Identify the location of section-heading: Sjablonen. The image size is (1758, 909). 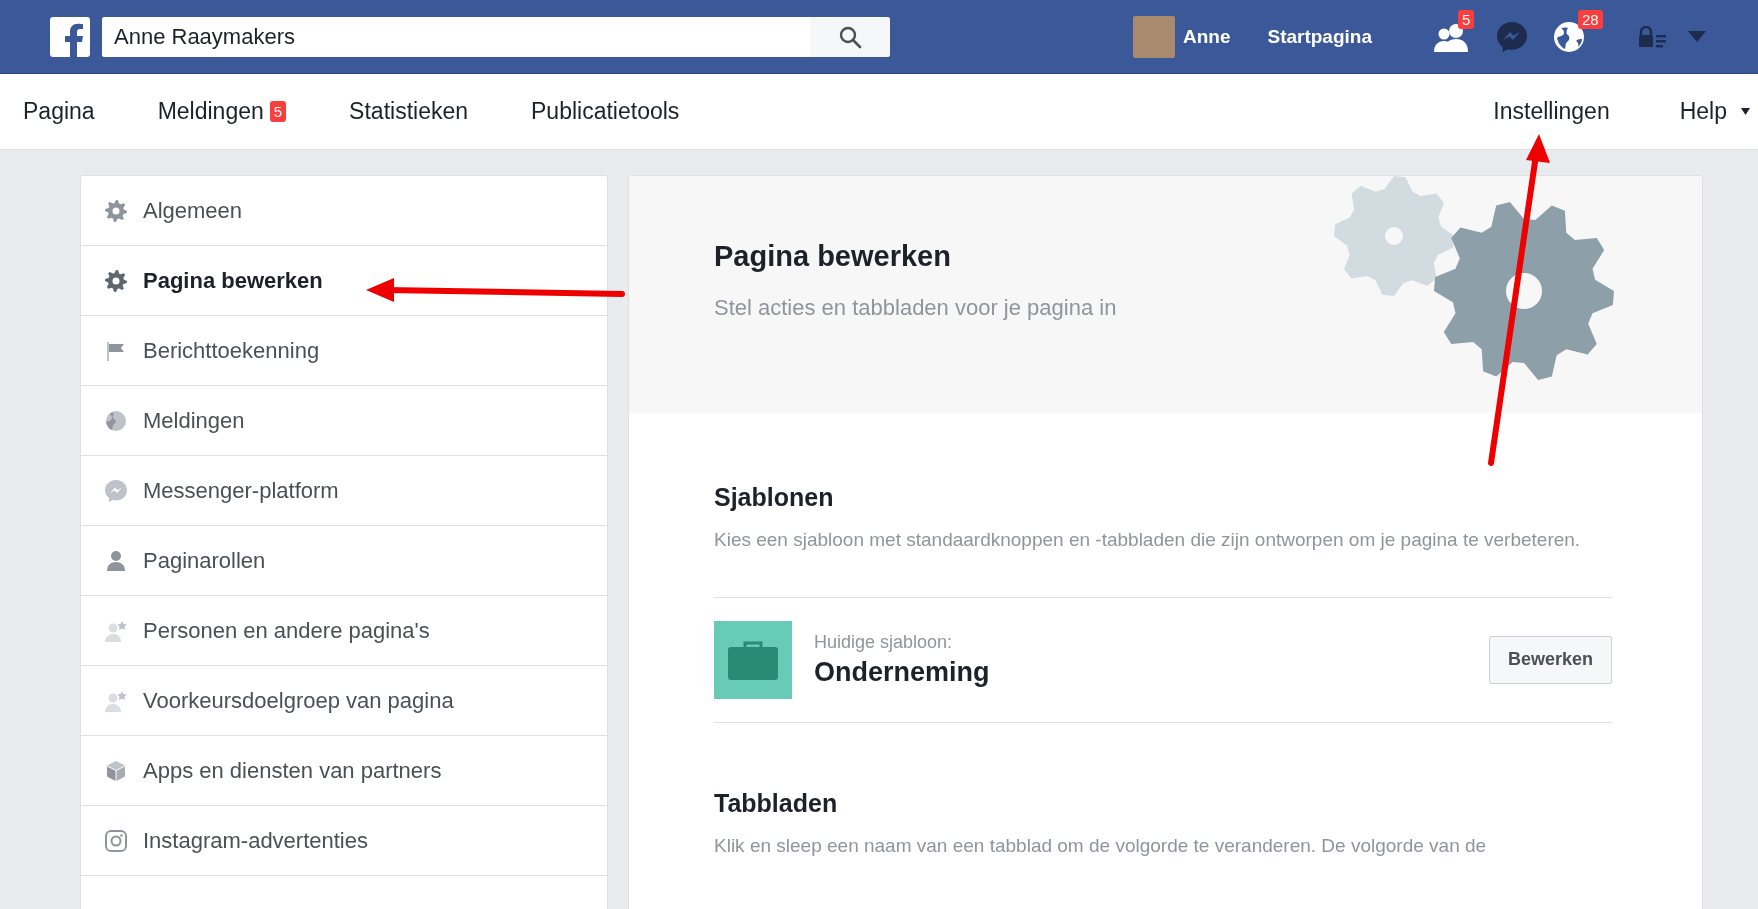
(774, 497).